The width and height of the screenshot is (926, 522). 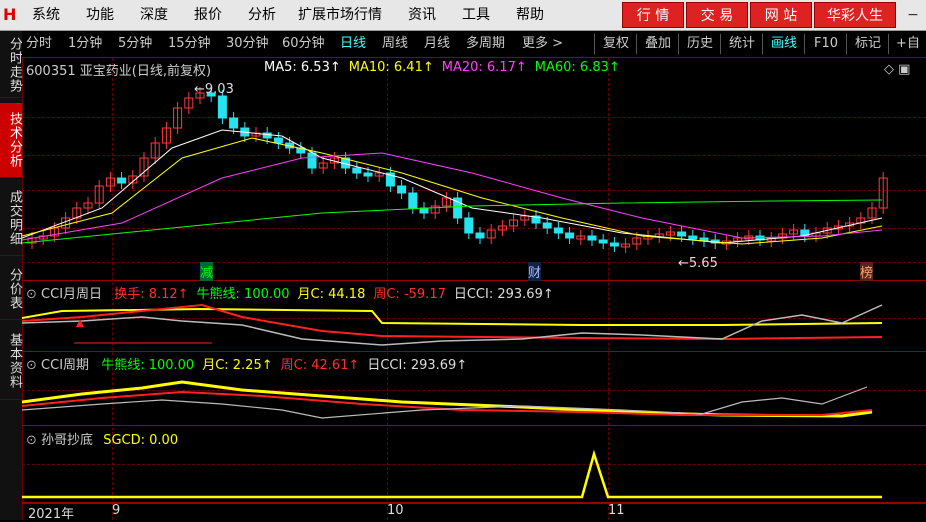 What do you see at coordinates (741, 44) in the screenshot?
I see `statistics-button: 统计` at bounding box center [741, 44].